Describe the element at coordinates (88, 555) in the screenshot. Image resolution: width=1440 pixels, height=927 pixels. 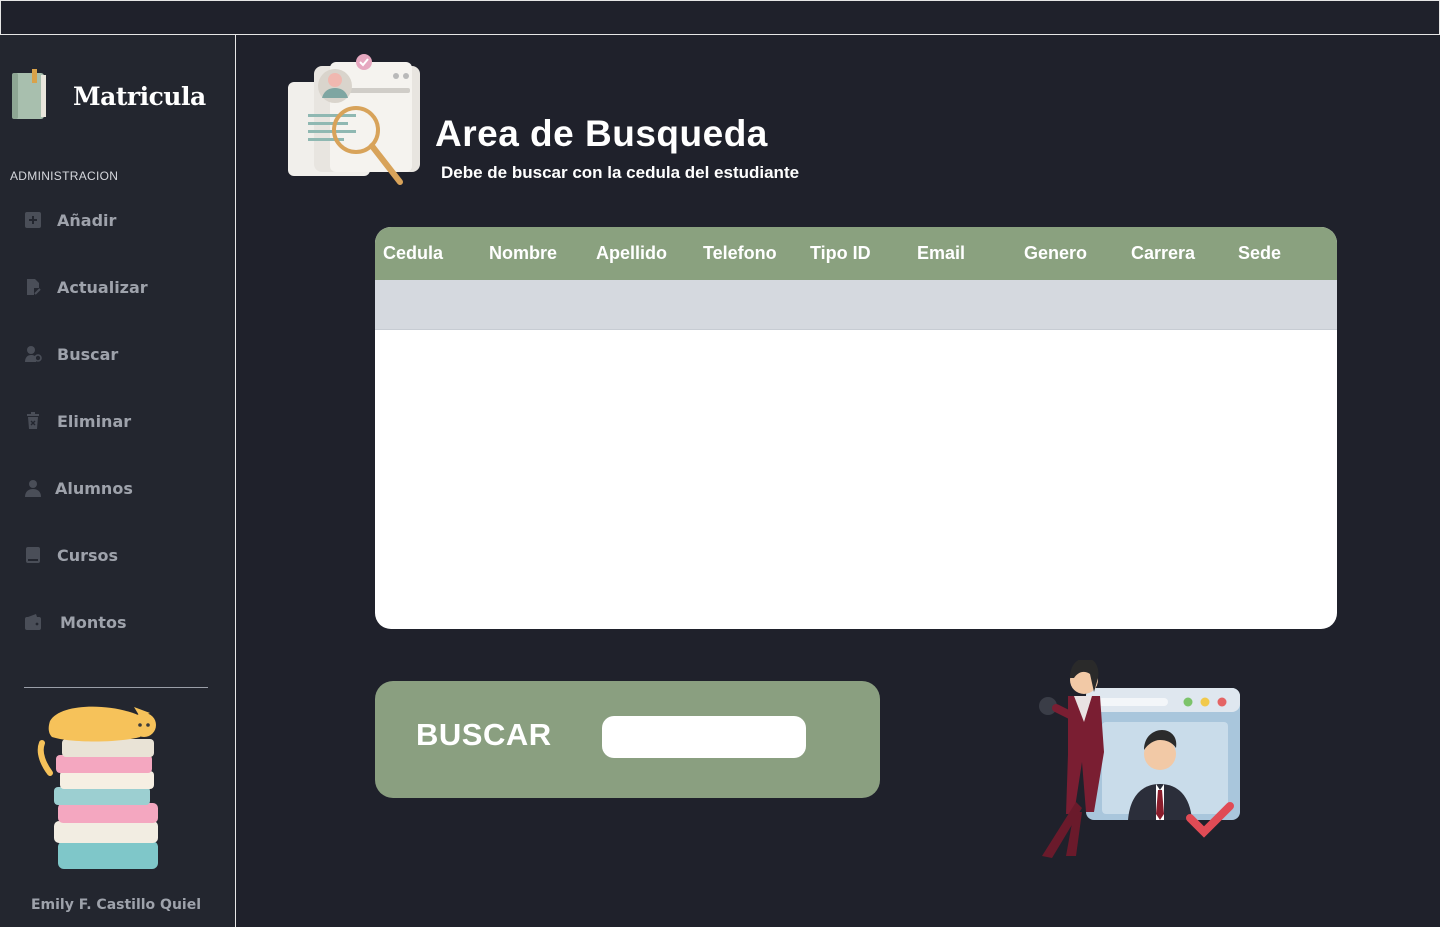
I see `sidebar-item-label: Cursos` at that location.